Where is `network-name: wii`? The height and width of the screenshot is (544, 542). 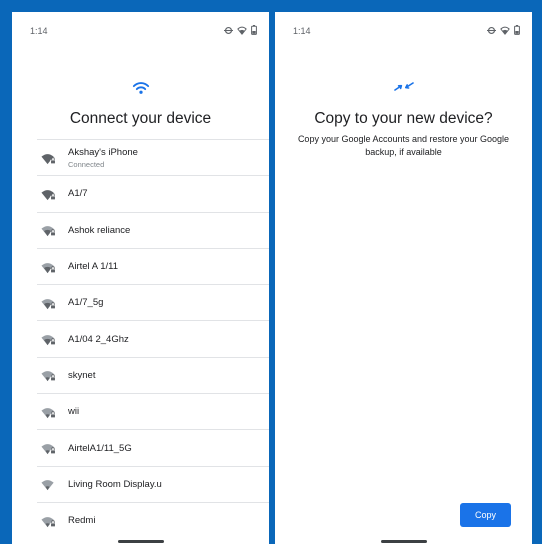 network-name: wii is located at coordinates (74, 412).